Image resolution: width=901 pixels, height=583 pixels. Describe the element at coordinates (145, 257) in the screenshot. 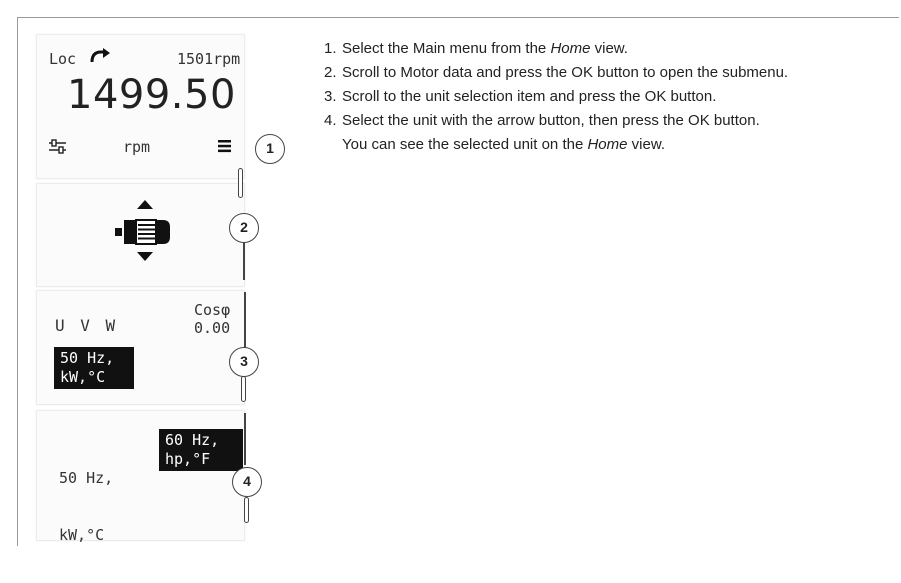

I see `arrow-down-icon` at that location.